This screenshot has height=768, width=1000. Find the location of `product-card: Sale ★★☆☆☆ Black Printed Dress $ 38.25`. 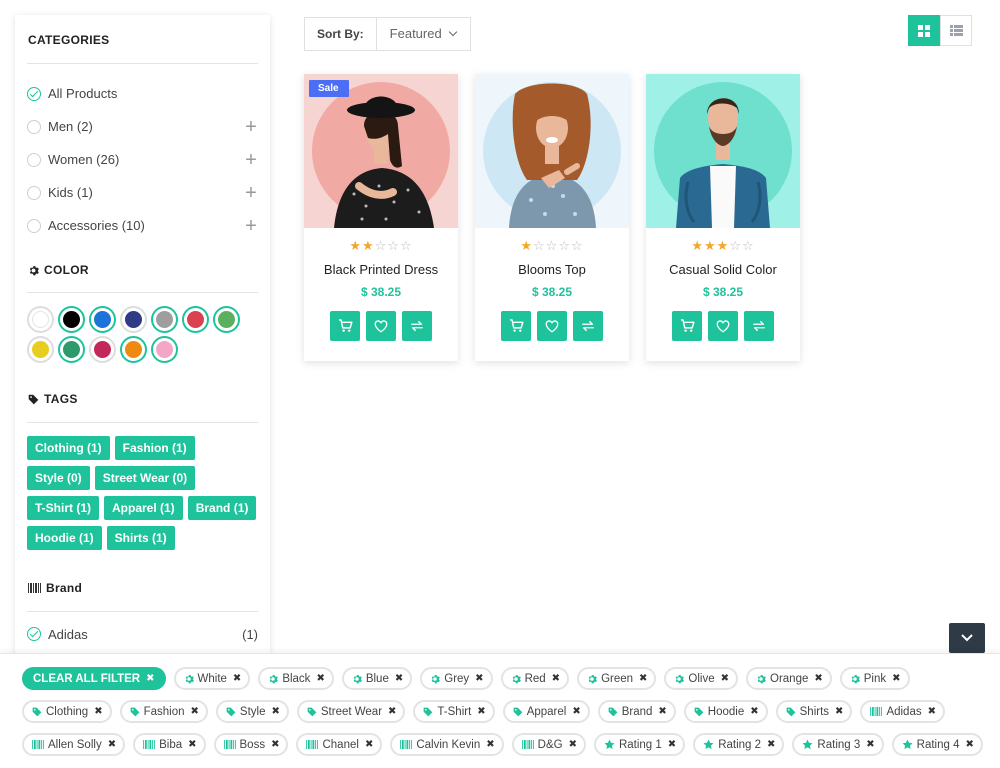

product-card: Sale ★★☆☆☆ Black Printed Dress $ 38.25 is located at coordinates (381, 217).